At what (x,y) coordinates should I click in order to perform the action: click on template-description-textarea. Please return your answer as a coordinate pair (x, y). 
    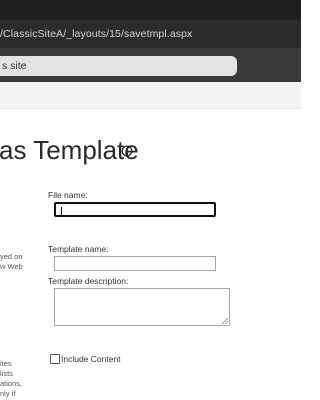
    Looking at the image, I should click on (142, 307).